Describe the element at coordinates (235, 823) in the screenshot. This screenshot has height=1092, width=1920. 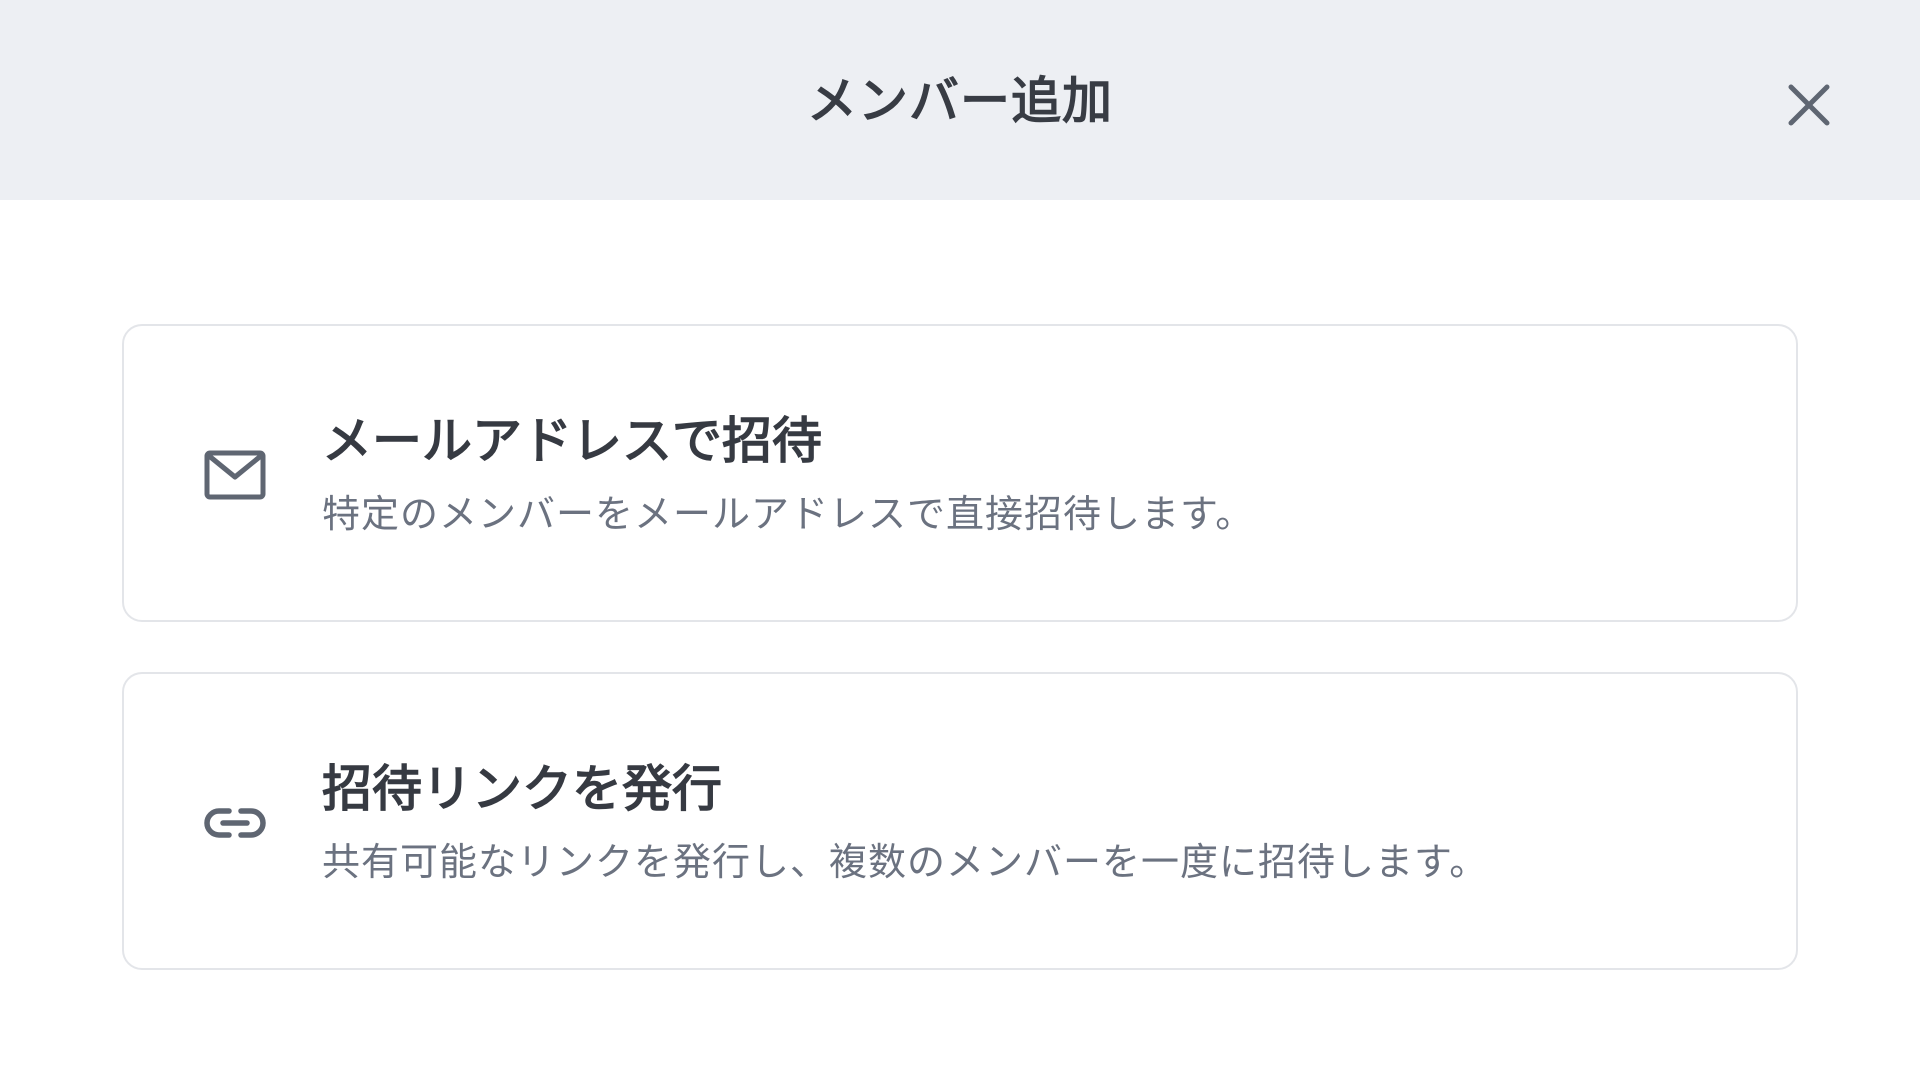
I see `link-icon` at that location.